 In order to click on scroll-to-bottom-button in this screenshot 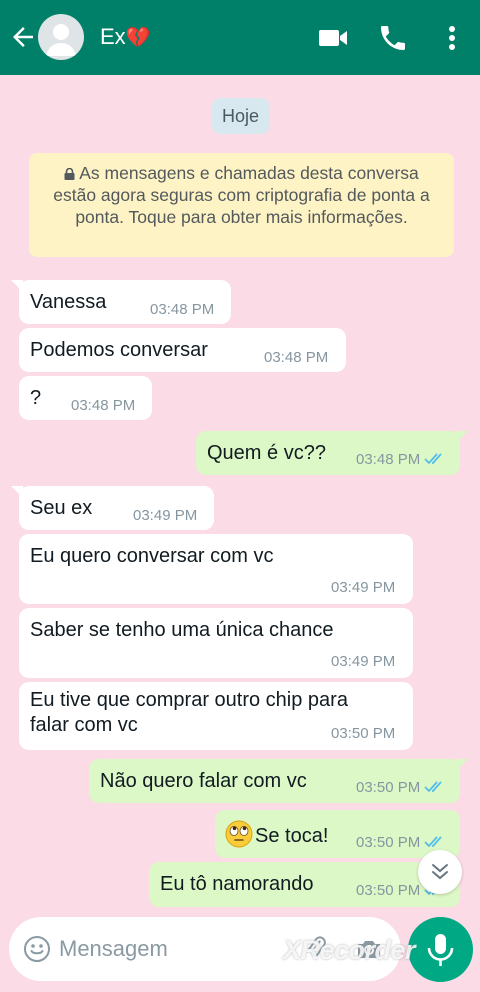, I will do `click(440, 872)`.